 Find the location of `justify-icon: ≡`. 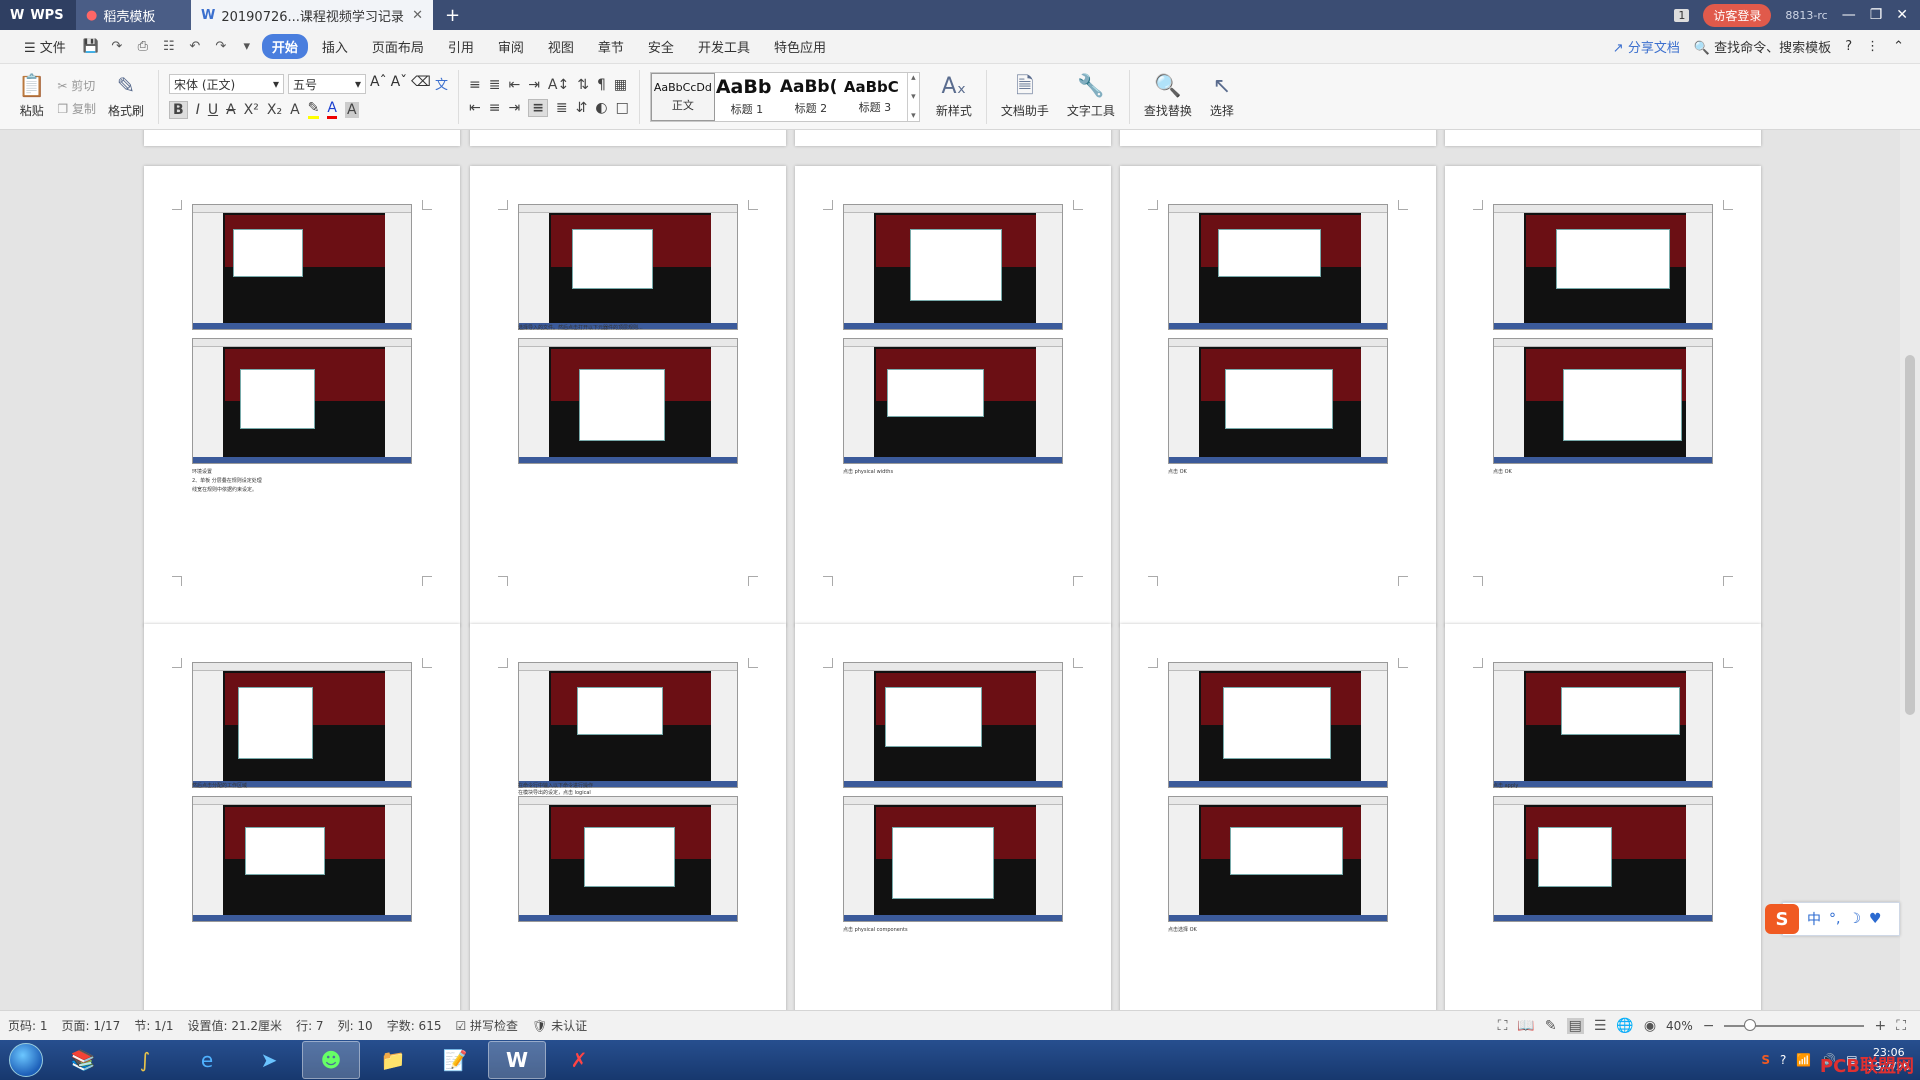

justify-icon: ≡ is located at coordinates (538, 107).